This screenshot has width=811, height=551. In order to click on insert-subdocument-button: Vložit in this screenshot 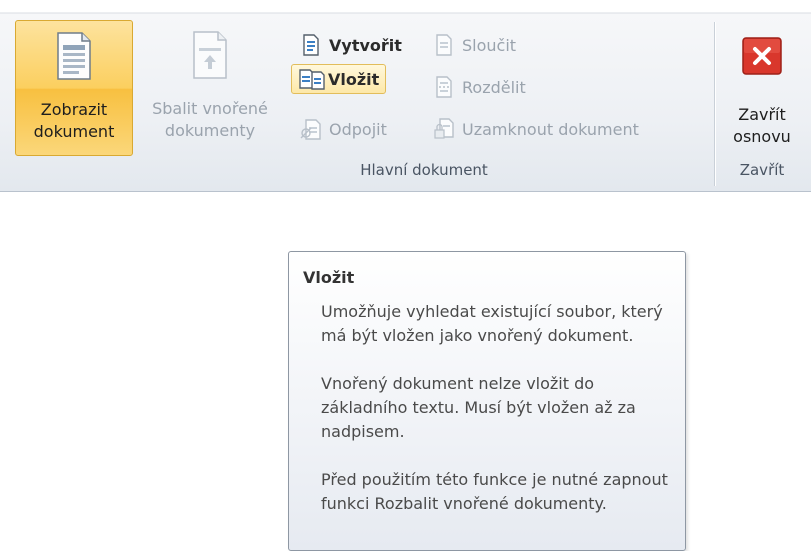, I will do `click(339, 79)`.